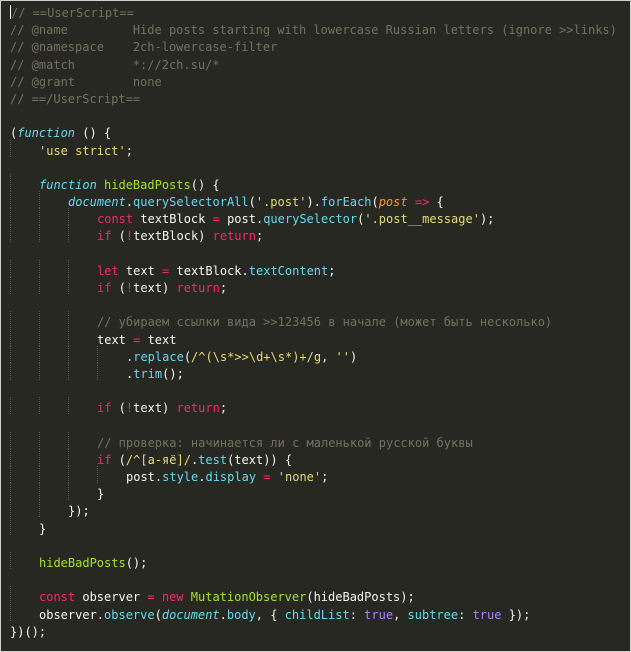 This screenshot has height=652, width=631. Describe the element at coordinates (144, 47) in the screenshot. I see `code-token: // @namespace 2ch-lowercase-filter` at that location.